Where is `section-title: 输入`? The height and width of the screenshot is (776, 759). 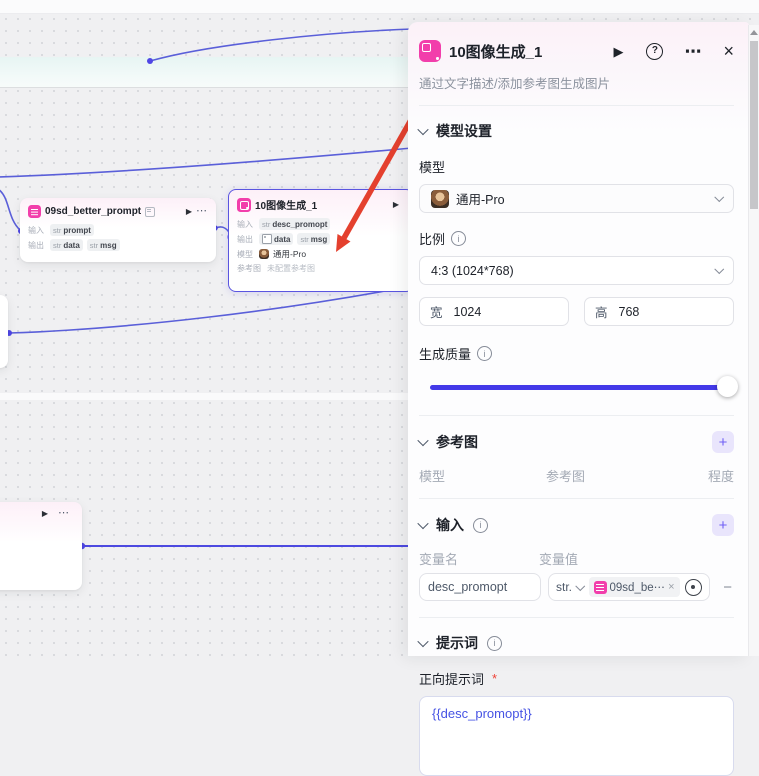 section-title: 输入 is located at coordinates (450, 525).